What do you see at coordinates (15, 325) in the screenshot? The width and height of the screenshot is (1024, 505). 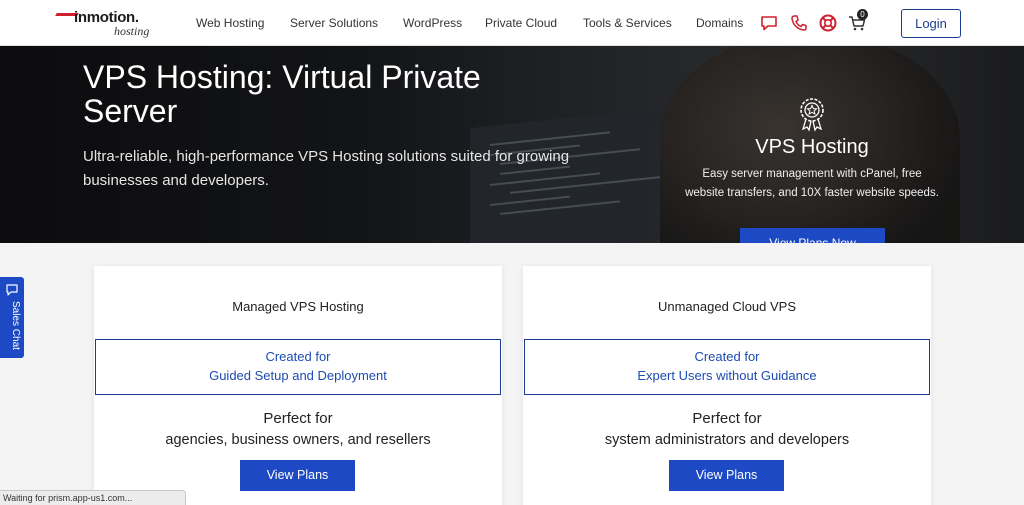 I see `sales-chat-label: Sales Chat` at bounding box center [15, 325].